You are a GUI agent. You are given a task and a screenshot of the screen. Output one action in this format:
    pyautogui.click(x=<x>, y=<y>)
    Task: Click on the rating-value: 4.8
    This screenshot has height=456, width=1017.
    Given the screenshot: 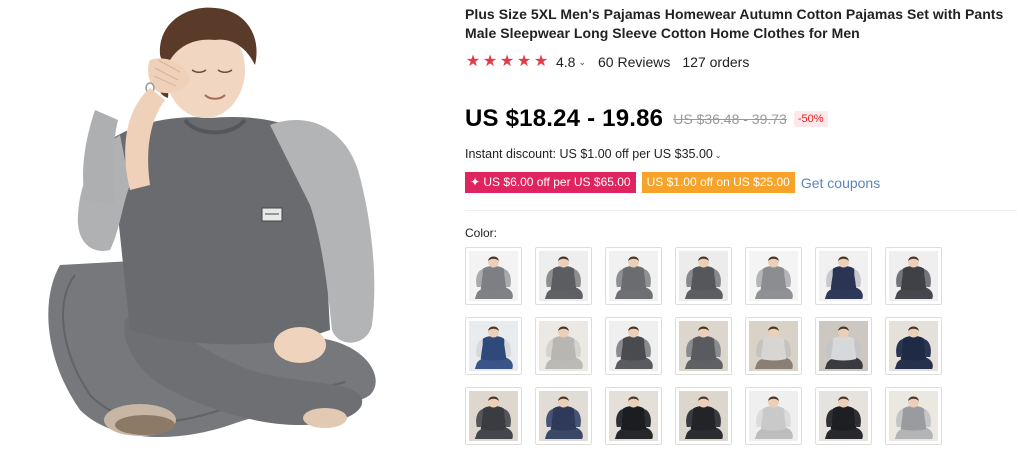 What is the action you would take?
    pyautogui.click(x=565, y=62)
    